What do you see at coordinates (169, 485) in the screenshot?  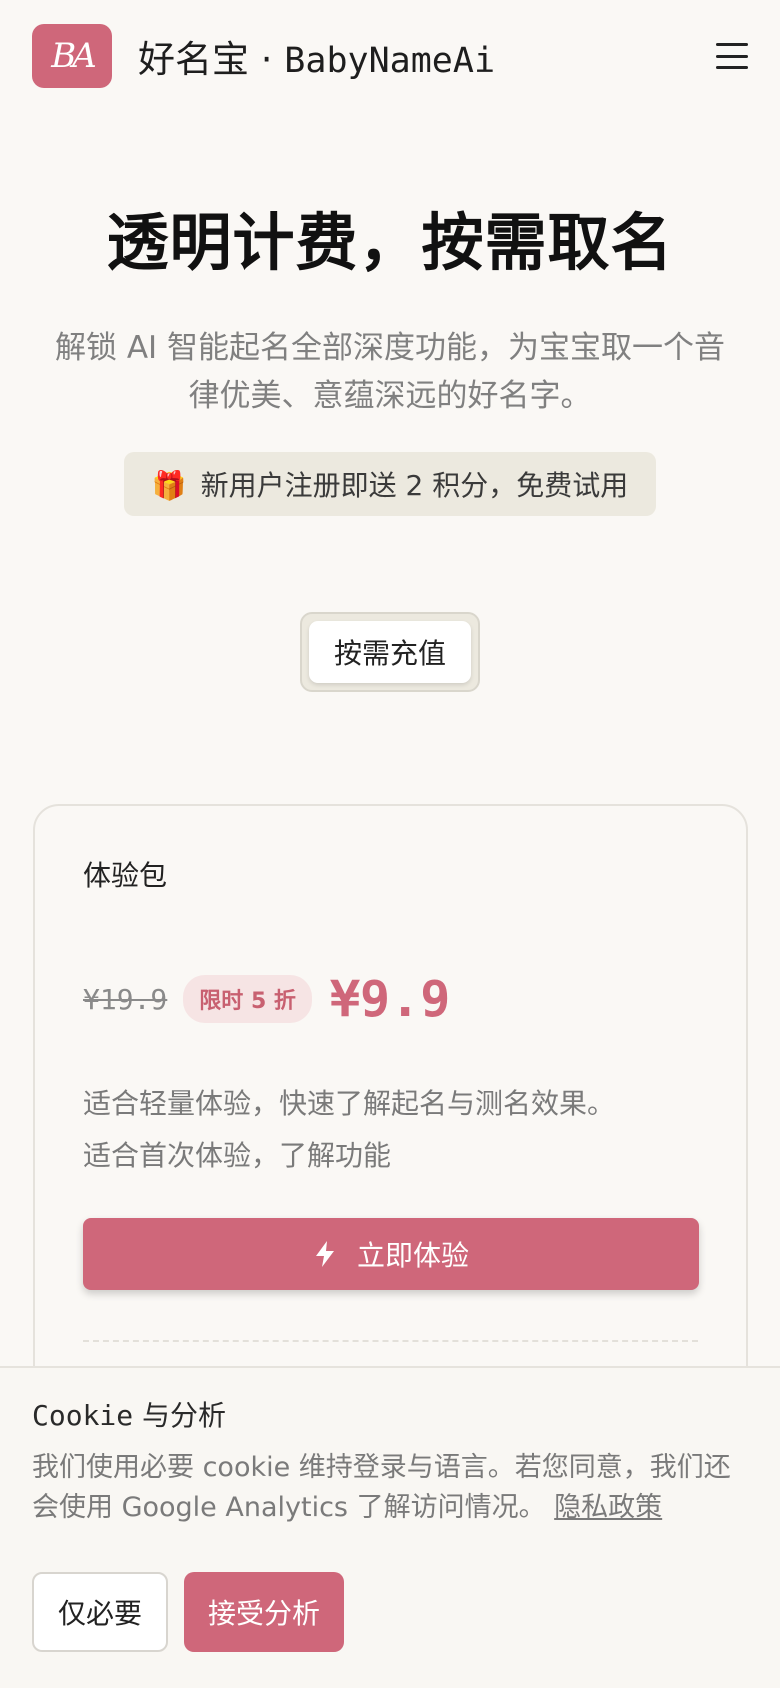 I see `gift-icon: 🎁` at bounding box center [169, 485].